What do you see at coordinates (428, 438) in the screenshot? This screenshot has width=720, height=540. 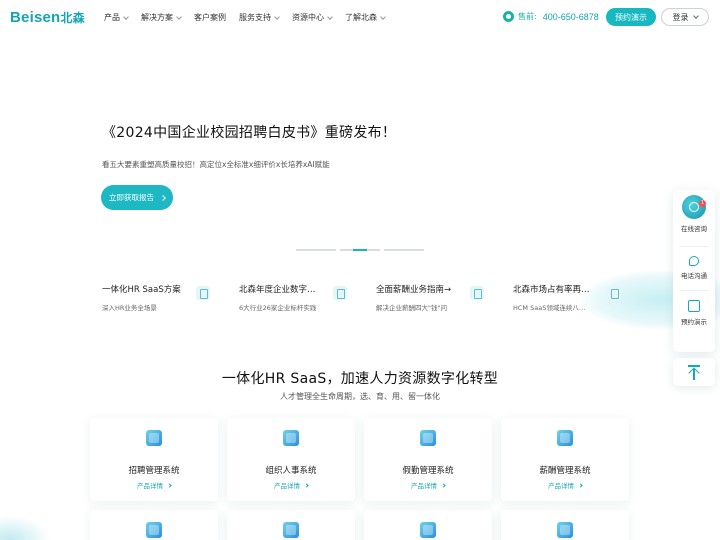 I see `calendar-icon` at bounding box center [428, 438].